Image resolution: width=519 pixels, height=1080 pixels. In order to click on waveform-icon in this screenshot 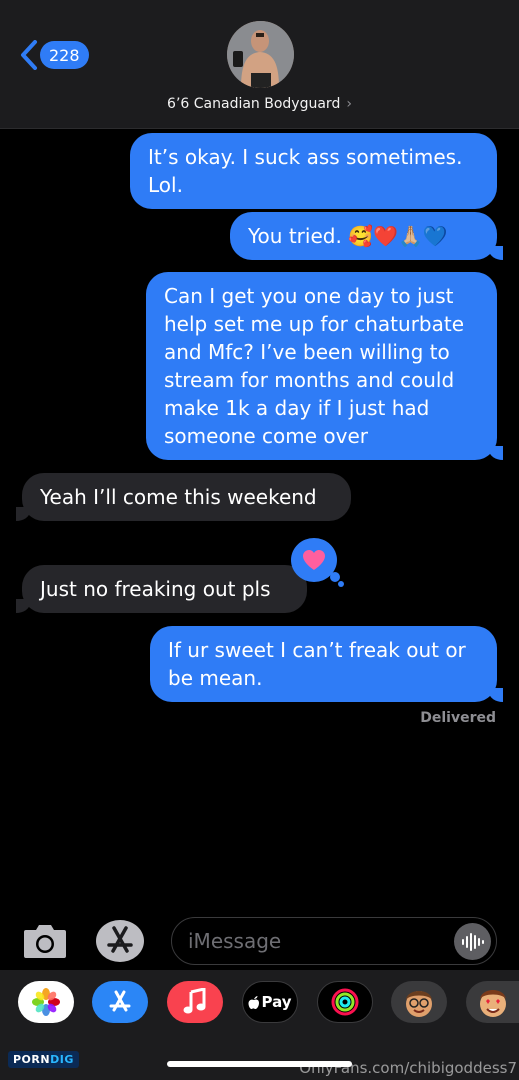, I will do `click(472, 941)`.